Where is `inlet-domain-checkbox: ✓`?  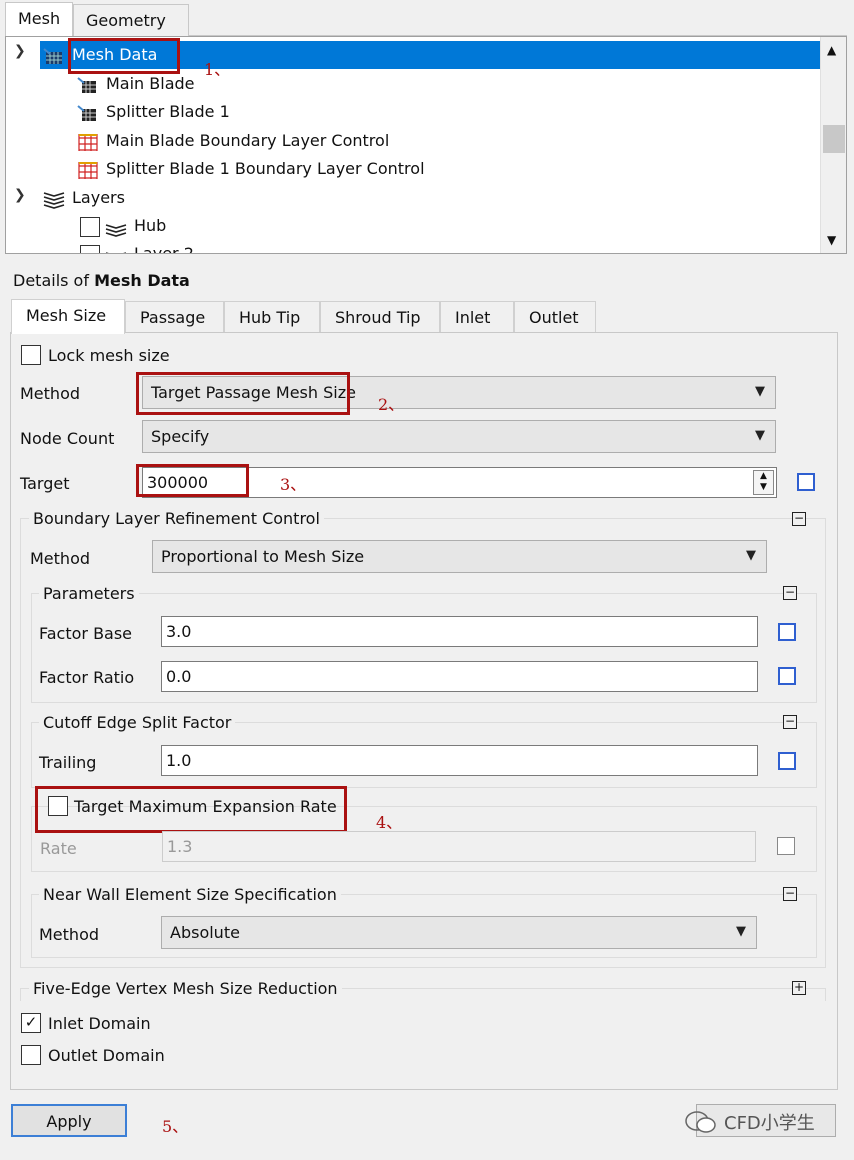
inlet-domain-checkbox: ✓ is located at coordinates (31, 1023).